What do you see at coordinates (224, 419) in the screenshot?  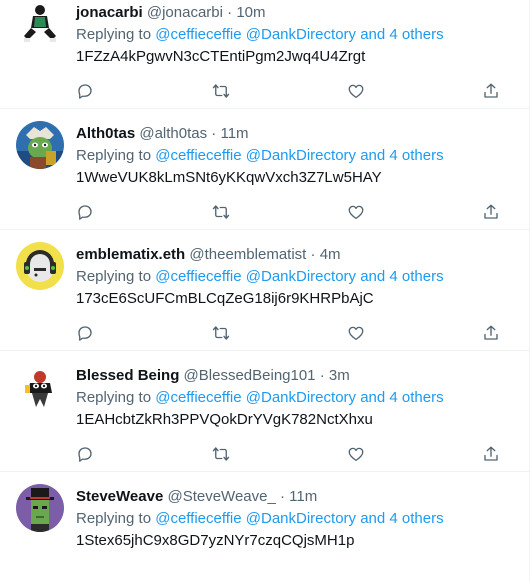 I see `tweet-text: 1EAHcbtZkRh3PPVQokDrYVgK782NctXhxu` at bounding box center [224, 419].